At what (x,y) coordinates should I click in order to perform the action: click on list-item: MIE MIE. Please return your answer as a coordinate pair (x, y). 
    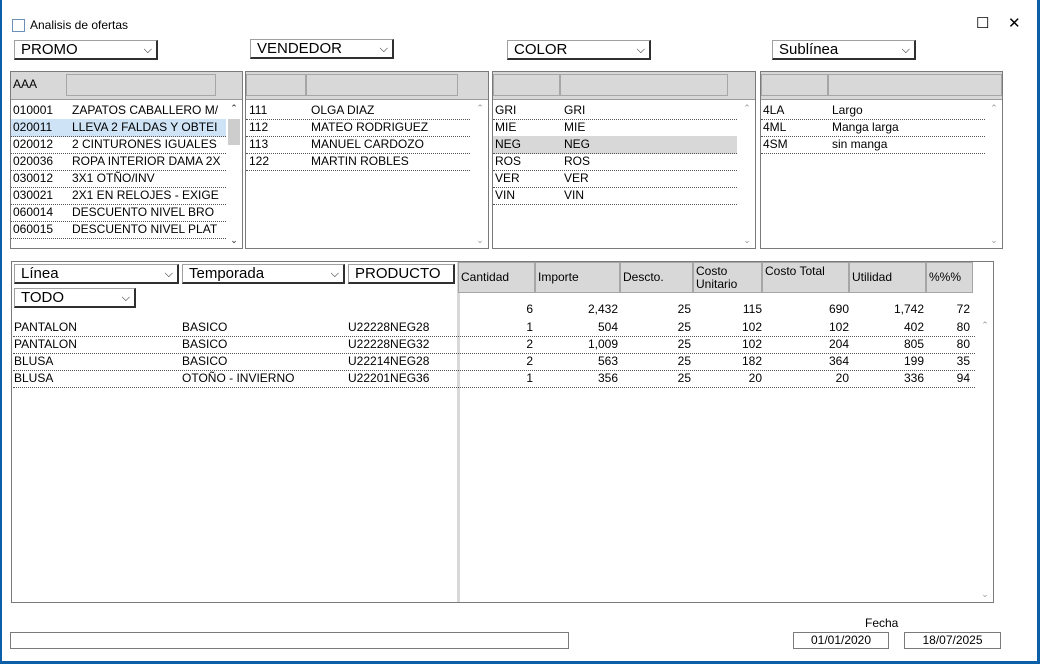
    Looking at the image, I should click on (615, 128).